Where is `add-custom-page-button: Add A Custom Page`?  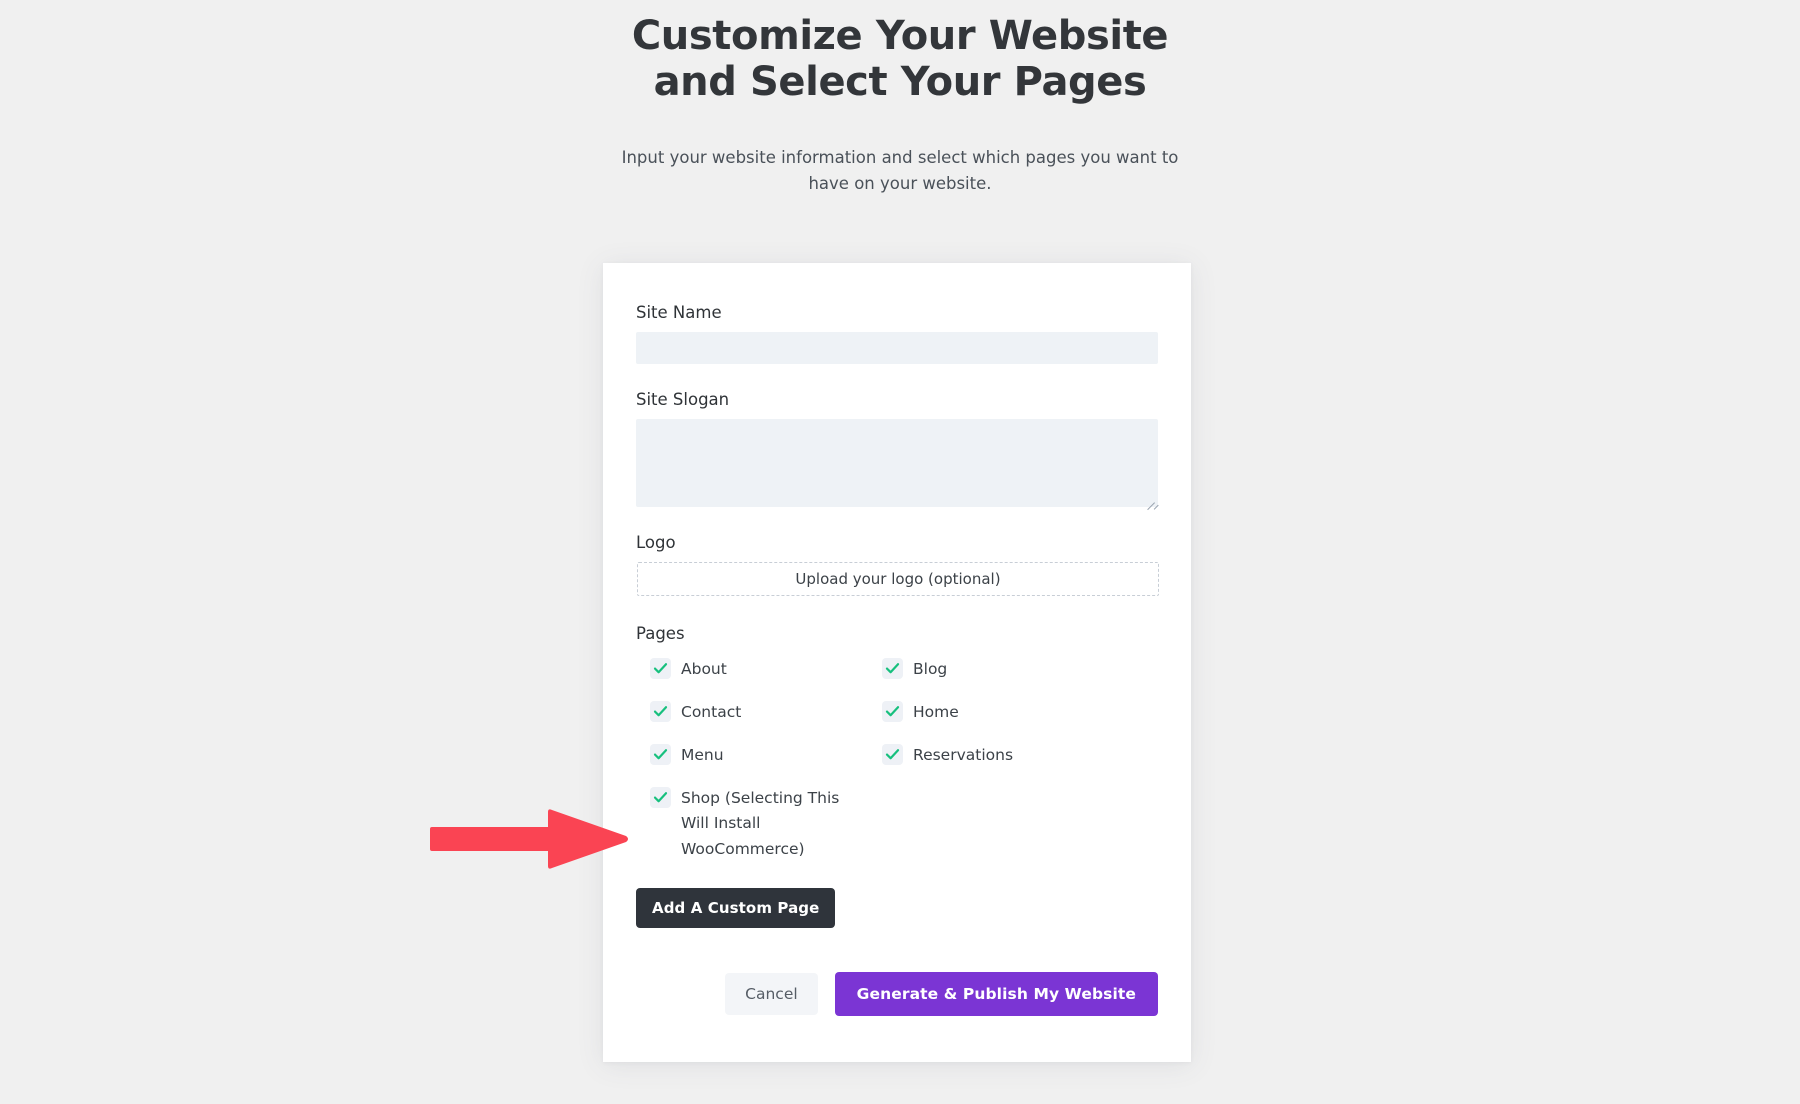
add-custom-page-button: Add A Custom Page is located at coordinates (736, 907).